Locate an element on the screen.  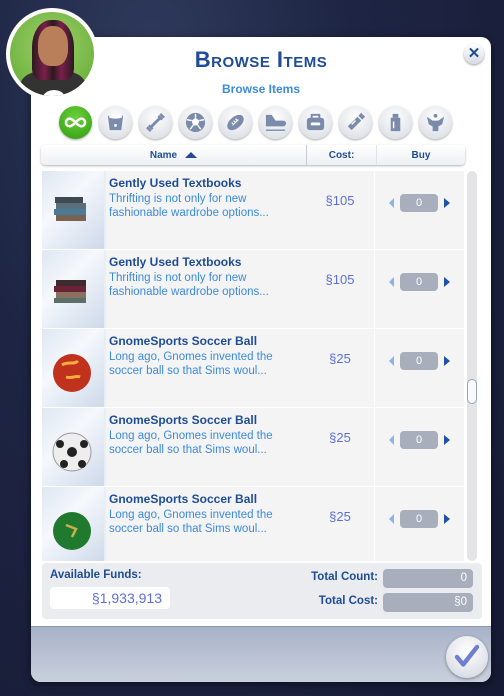
available-funds-value: §1,933,913 is located at coordinates (110, 598).